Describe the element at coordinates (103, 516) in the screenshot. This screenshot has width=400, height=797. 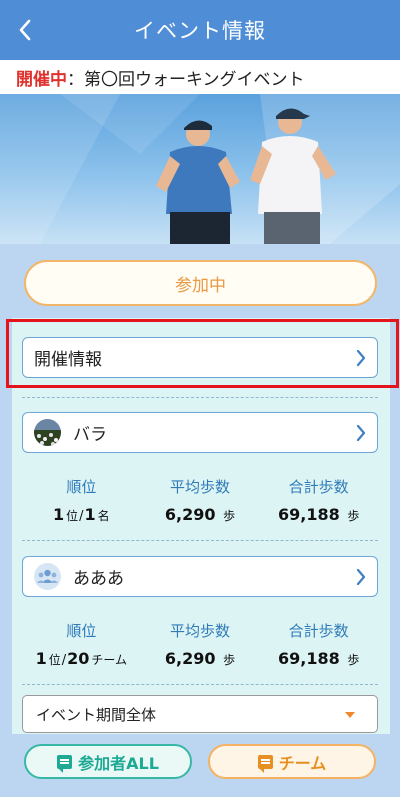
I see `rank-total-unit: 名` at that location.